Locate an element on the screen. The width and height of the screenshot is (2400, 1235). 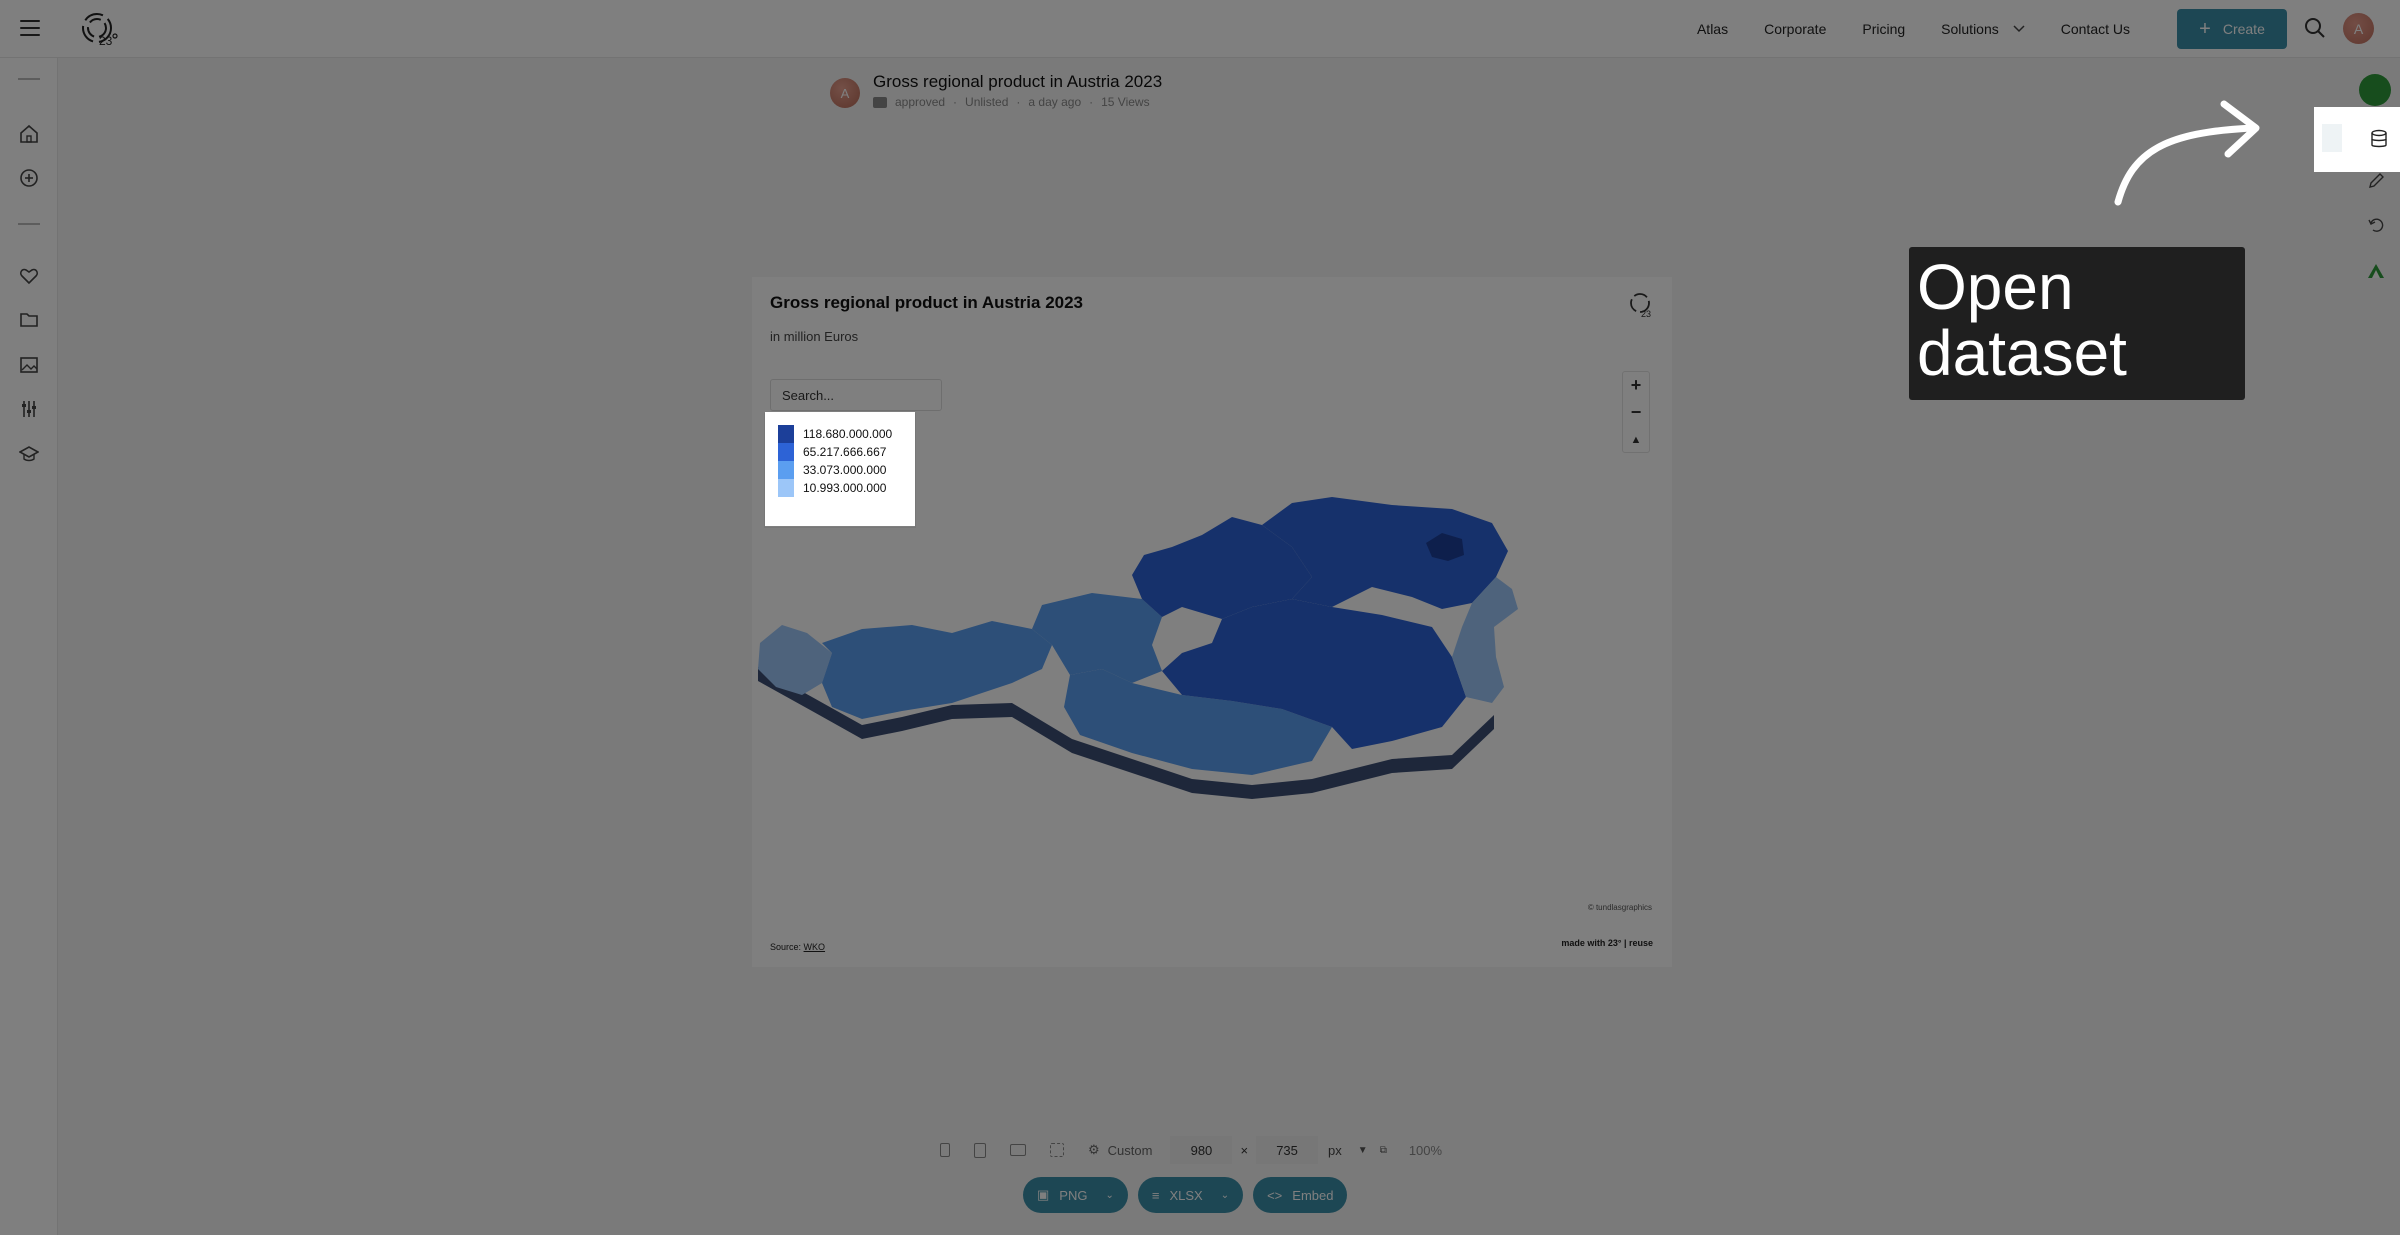
png-label: PNG is located at coordinates (1073, 1195).